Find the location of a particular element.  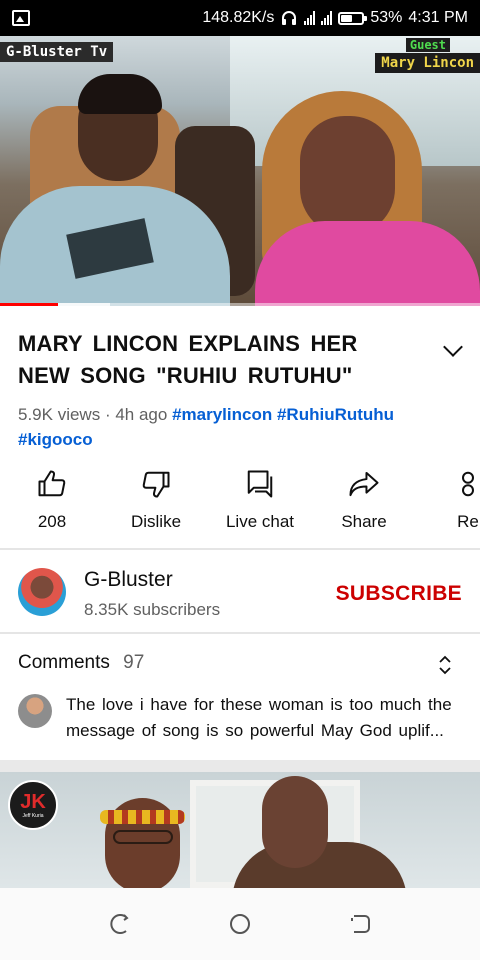

comments-count: 97 is located at coordinates (134, 662).